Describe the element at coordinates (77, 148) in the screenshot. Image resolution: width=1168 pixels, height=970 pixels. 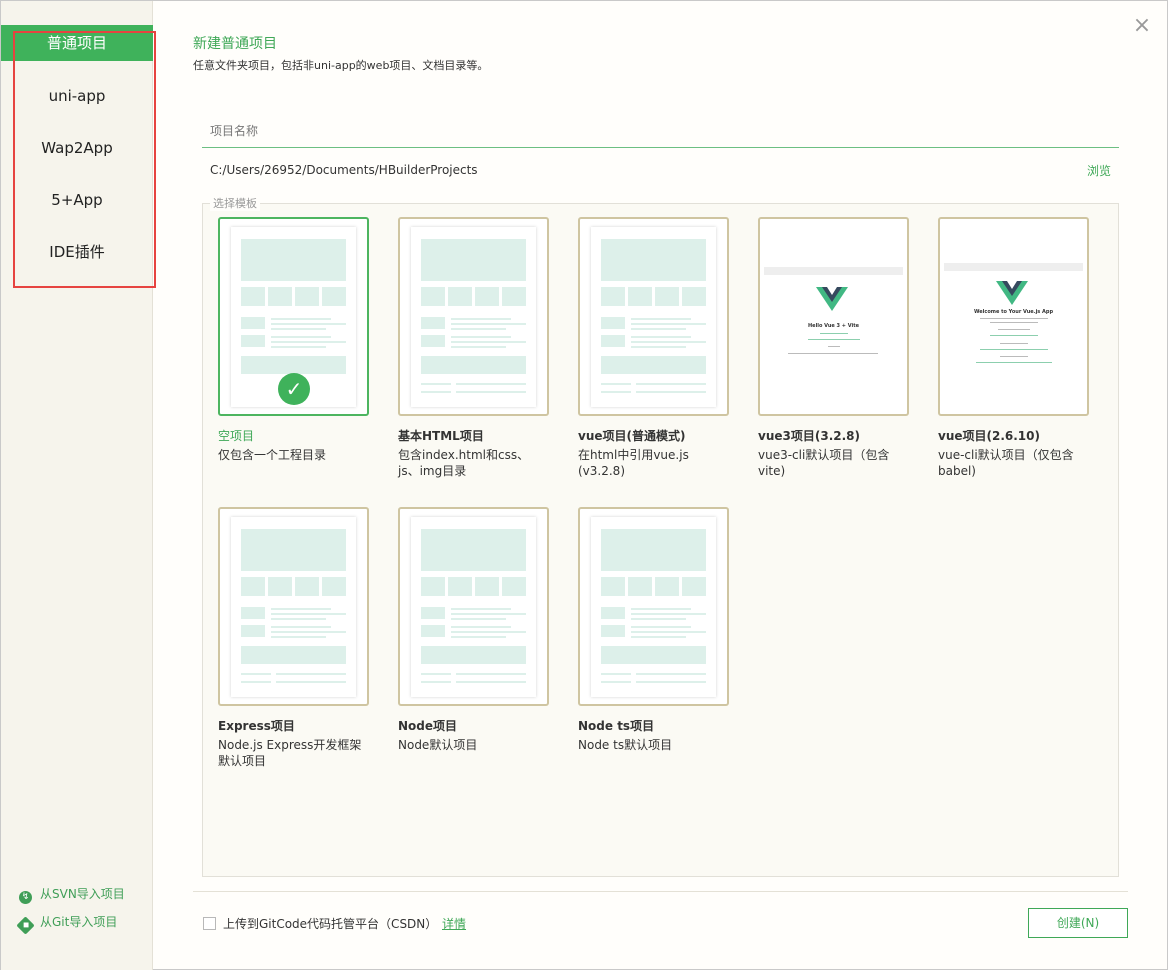
I see `sidebar-item-wap2app: Wap2App` at that location.